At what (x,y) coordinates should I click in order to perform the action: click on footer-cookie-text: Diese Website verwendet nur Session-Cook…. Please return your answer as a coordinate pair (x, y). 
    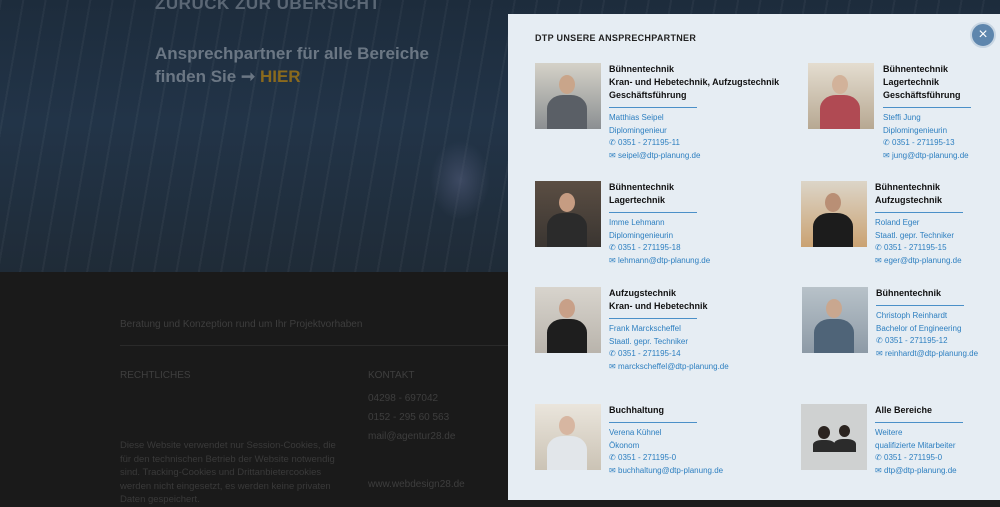
    Looking at the image, I should click on (228, 472).